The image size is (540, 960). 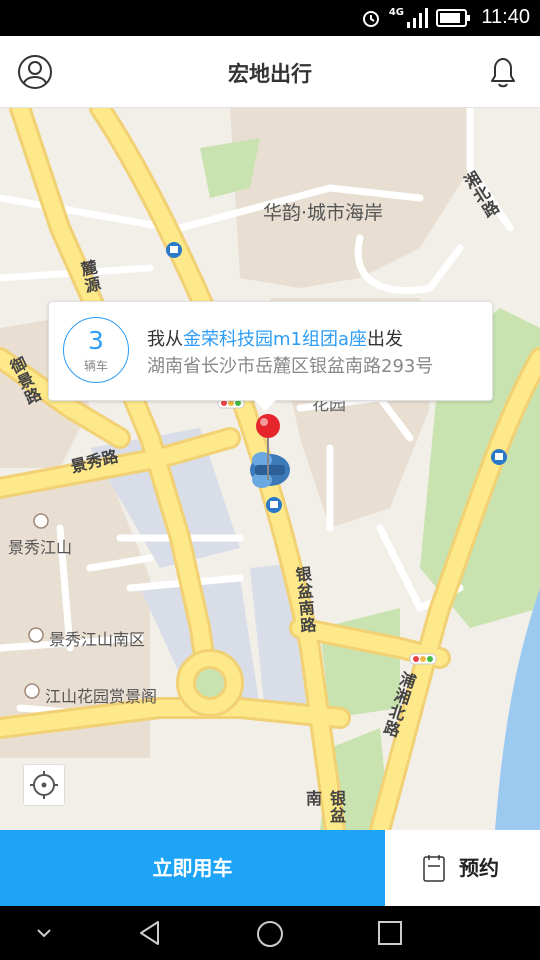 I want to click on chevron-down-icon, so click(x=44, y=933).